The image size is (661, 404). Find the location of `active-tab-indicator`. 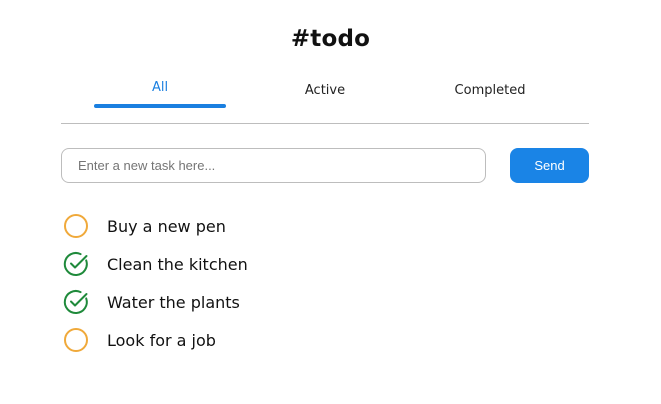

active-tab-indicator is located at coordinates (160, 106).